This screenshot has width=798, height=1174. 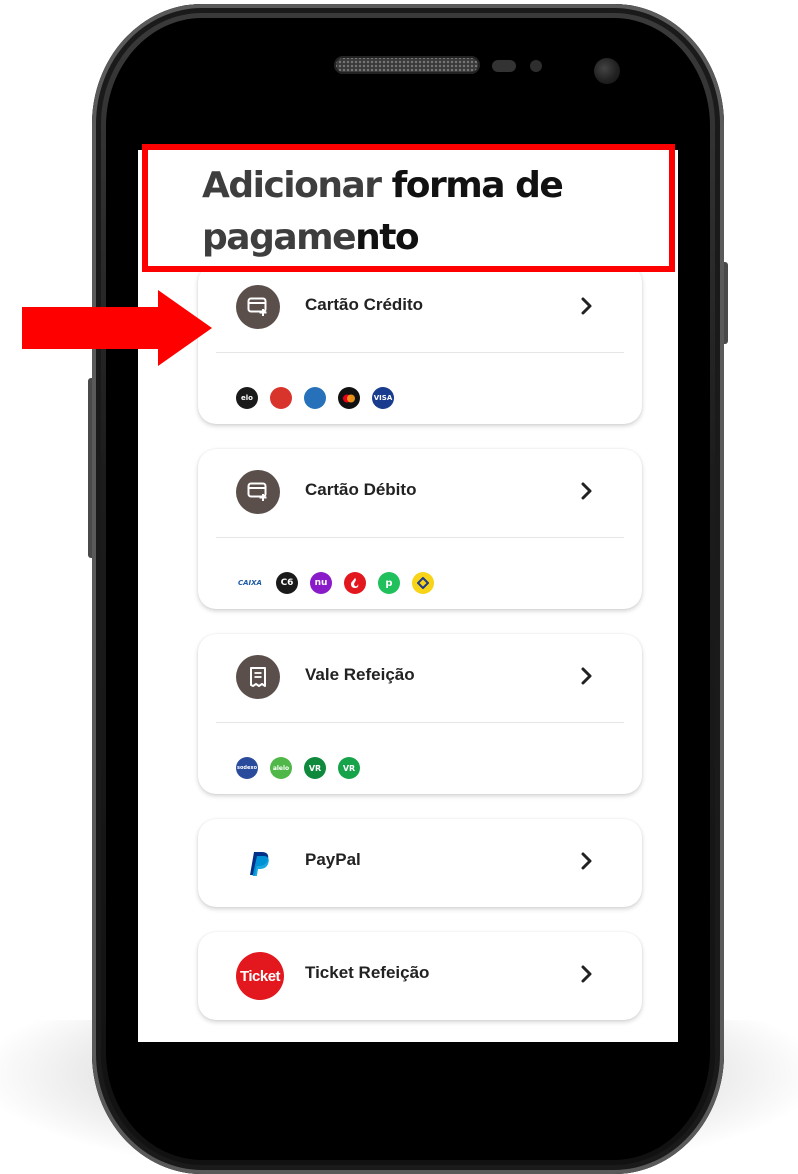 What do you see at coordinates (258, 677) in the screenshot?
I see `receipt-icon` at bounding box center [258, 677].